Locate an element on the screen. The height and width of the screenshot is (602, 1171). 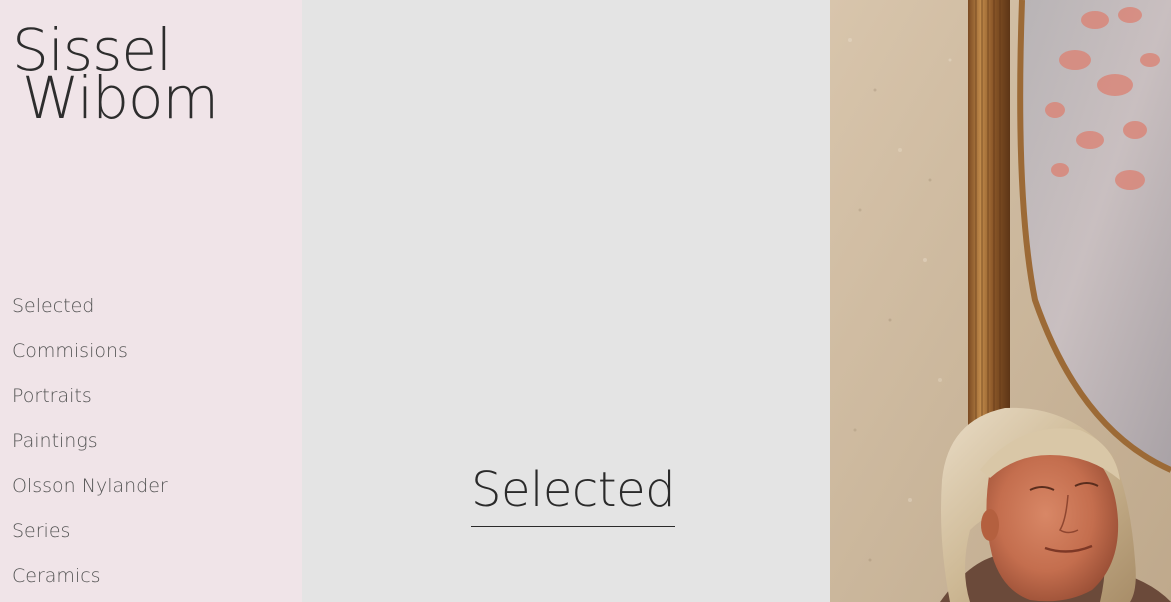
site-title-last-name: Wibom is located at coordinates (120, 98).